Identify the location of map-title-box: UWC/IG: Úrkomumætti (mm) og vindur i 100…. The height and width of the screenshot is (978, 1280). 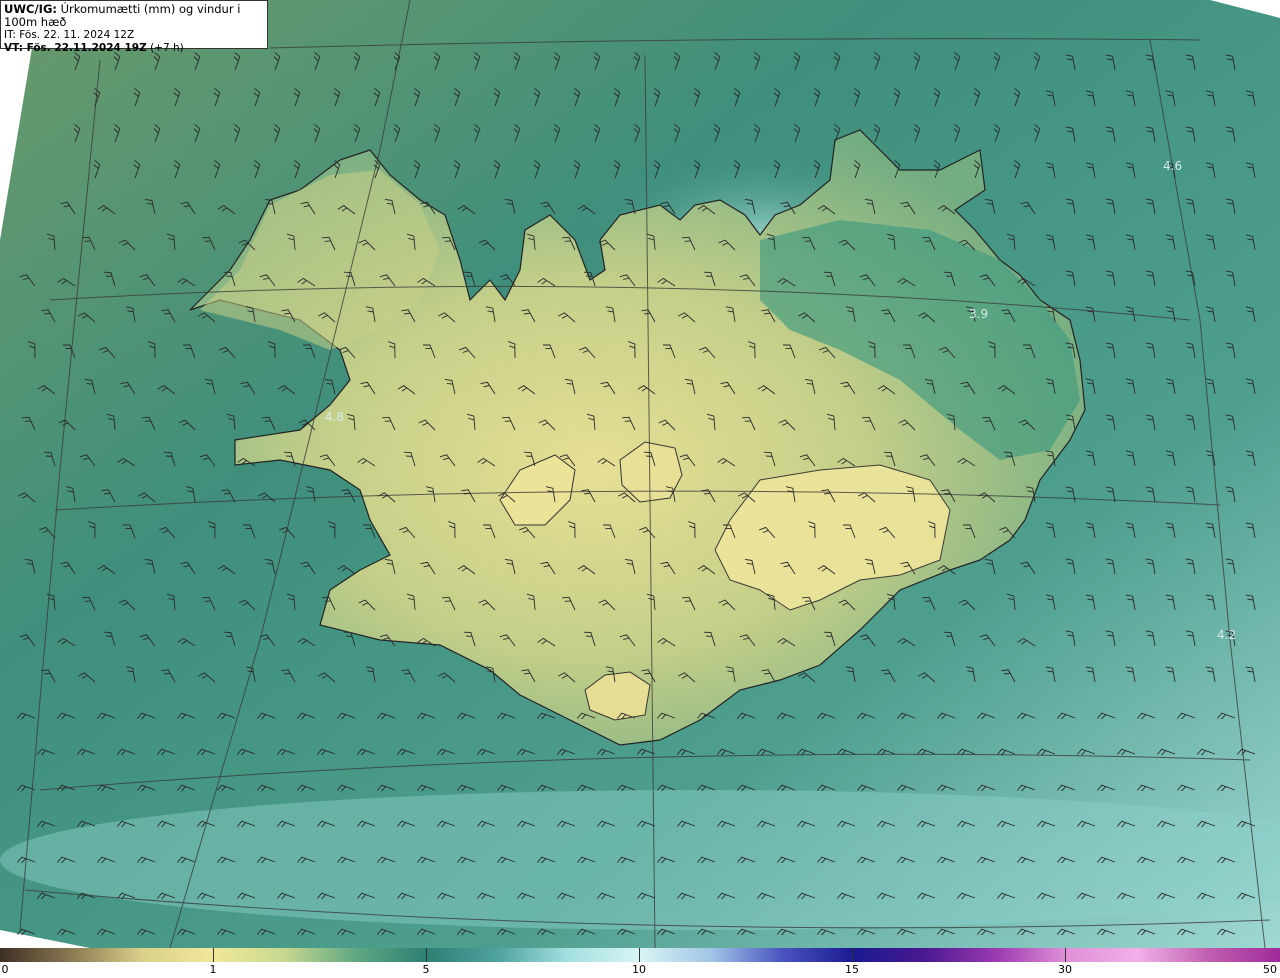
(134, 27).